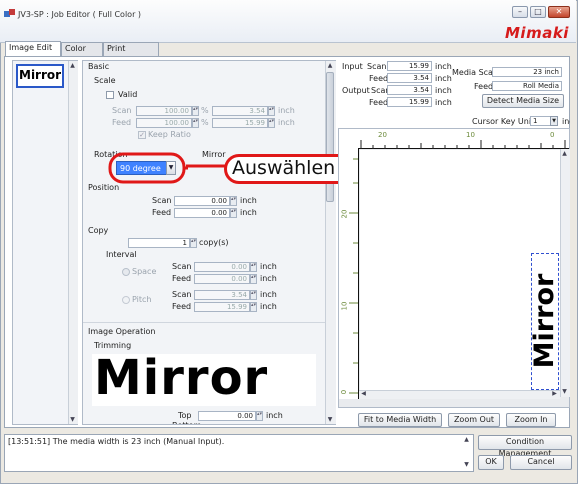  I want to click on trim-bottom-label: Bottom, so click(186, 422).